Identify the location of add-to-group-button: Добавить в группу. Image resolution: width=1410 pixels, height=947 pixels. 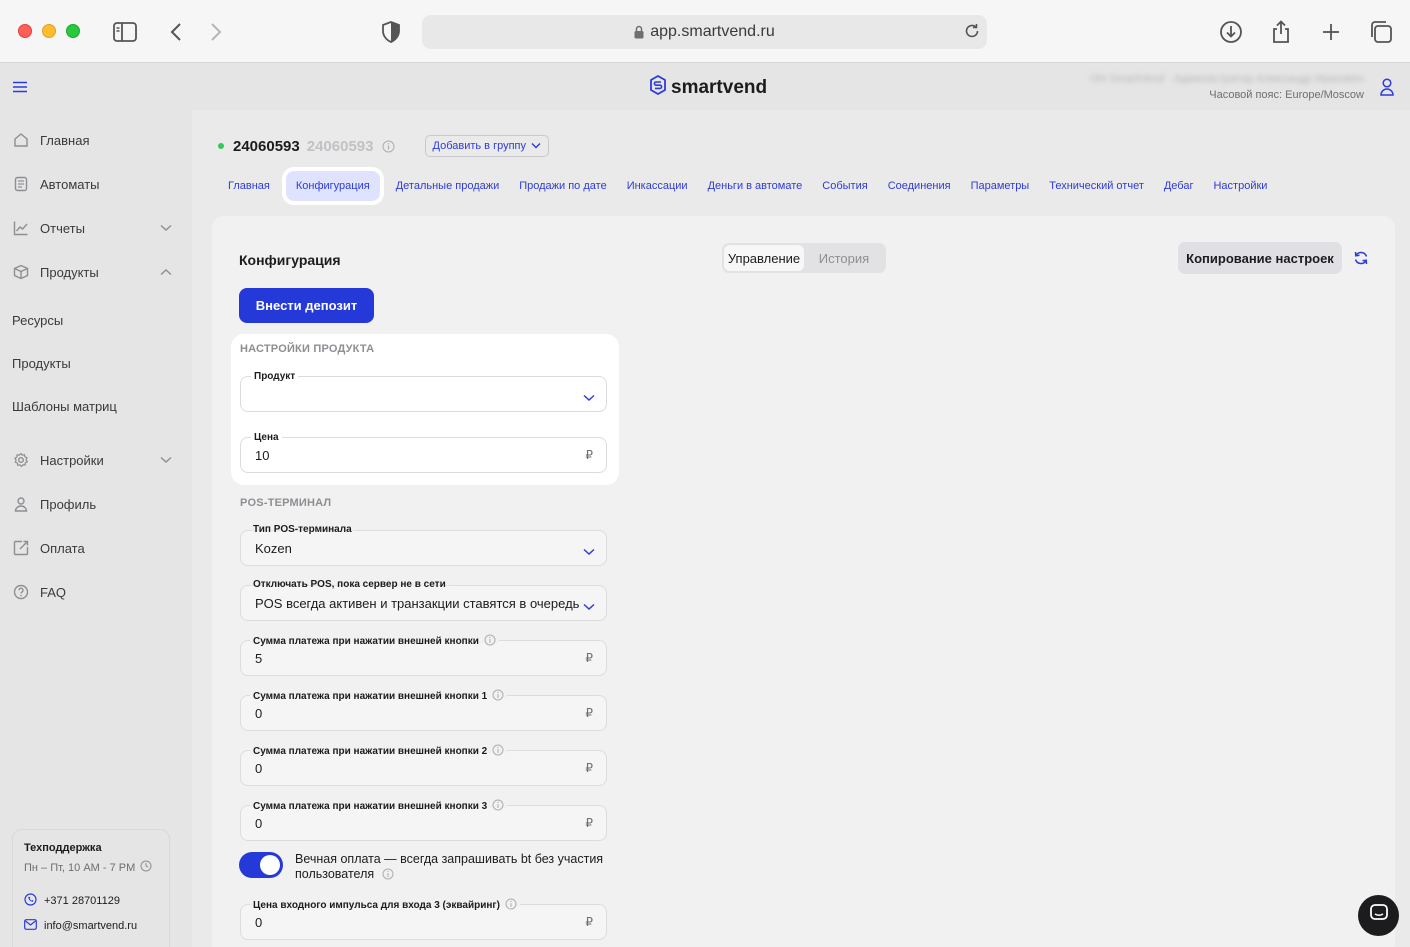
(486, 146).